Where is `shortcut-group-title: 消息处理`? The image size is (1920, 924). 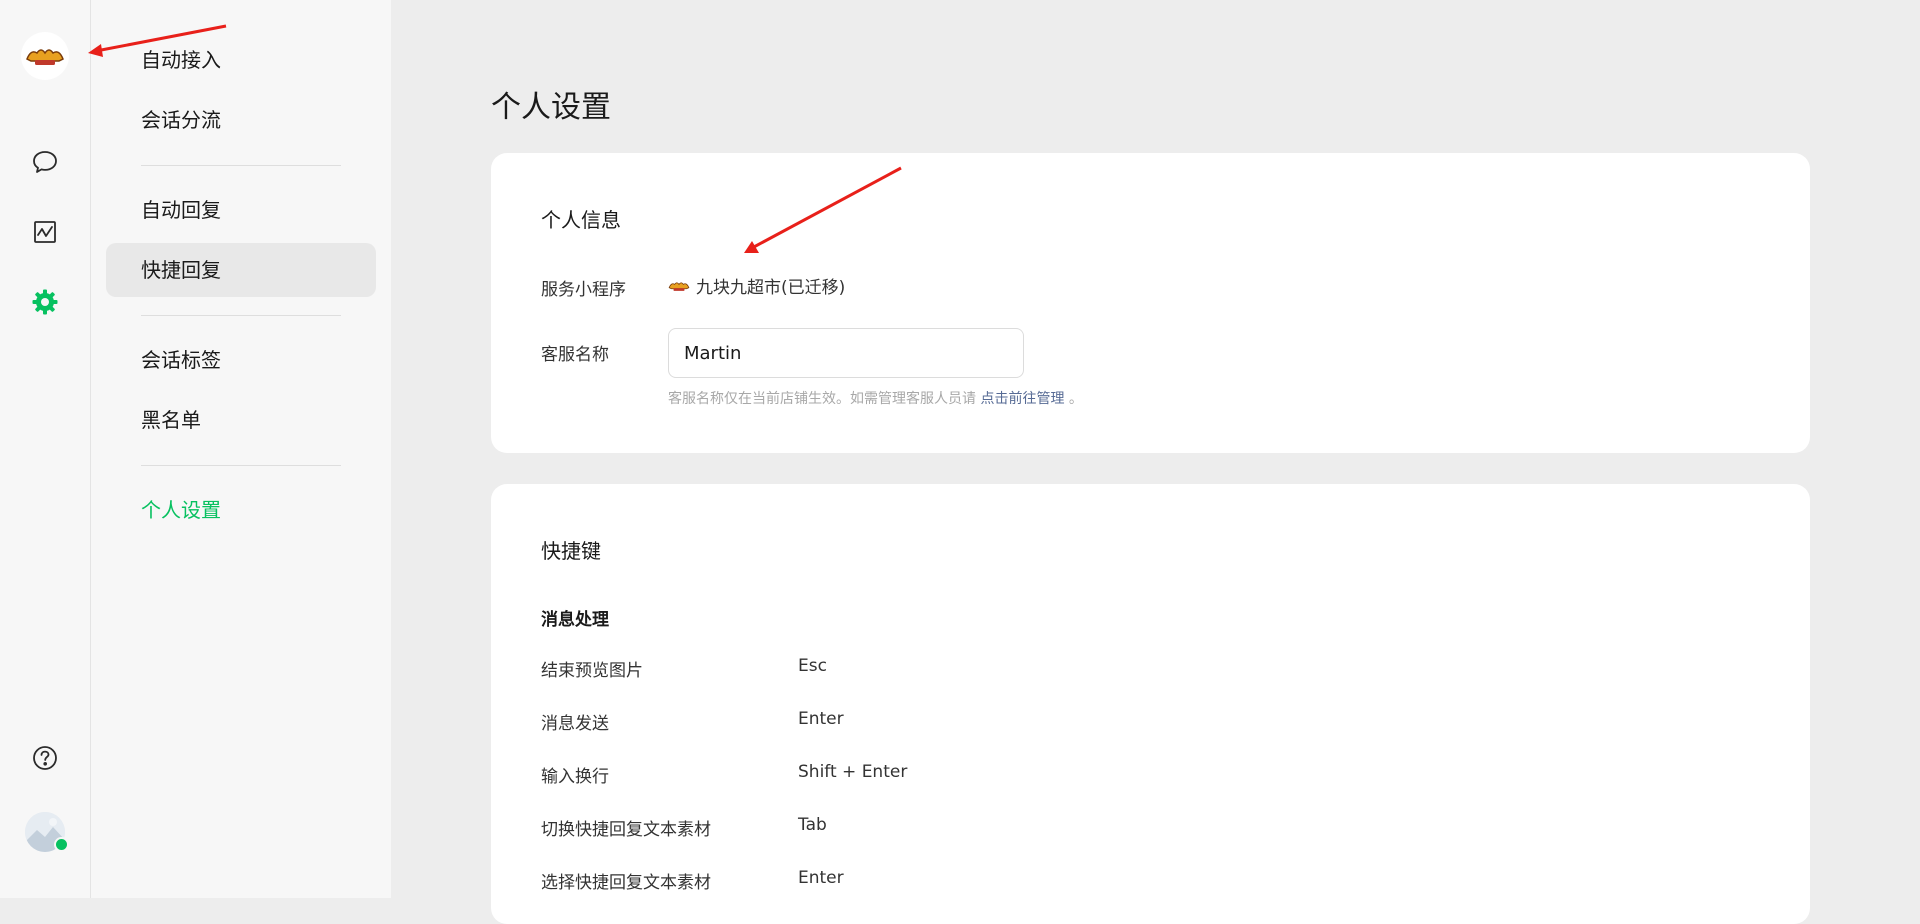
shortcut-group-title: 消息处理 is located at coordinates (575, 620).